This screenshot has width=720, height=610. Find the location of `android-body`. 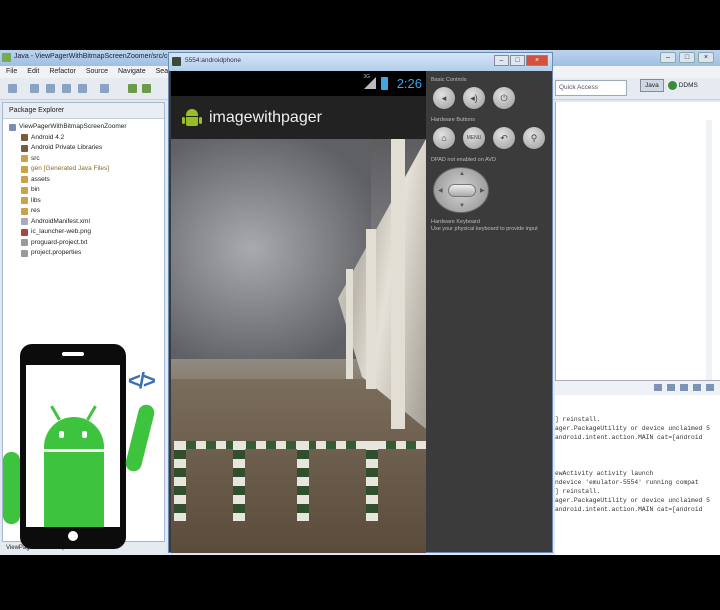

android-body is located at coordinates (74, 489).